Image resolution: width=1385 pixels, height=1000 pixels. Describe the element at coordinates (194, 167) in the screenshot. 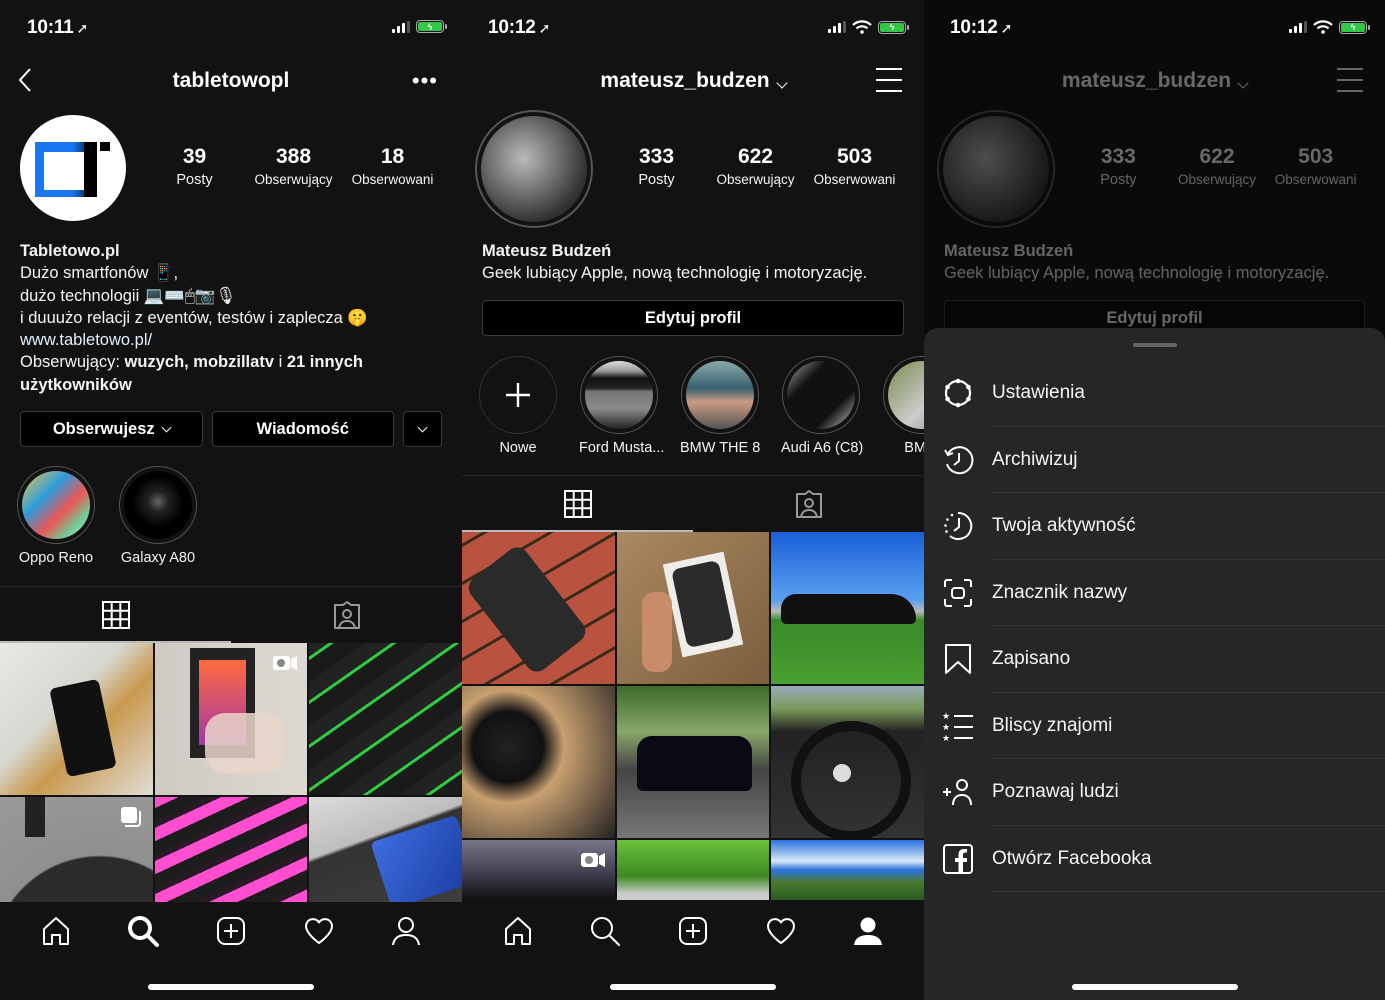

I see `stat-posts: 39 Posty` at that location.